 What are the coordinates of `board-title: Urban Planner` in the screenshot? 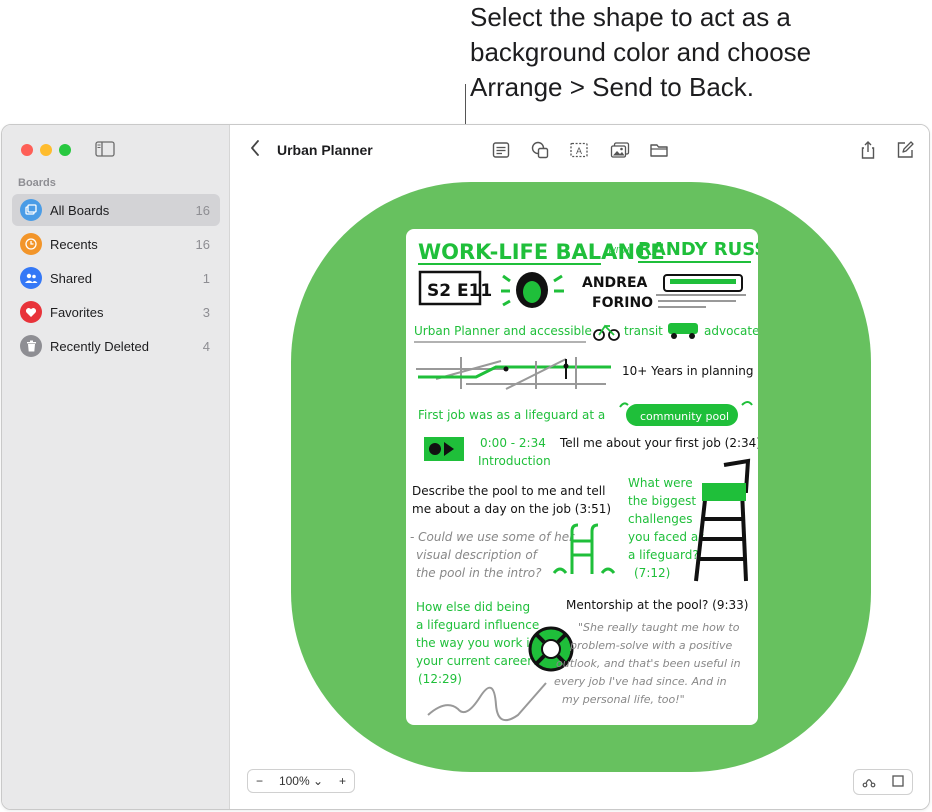 It's located at (325, 150).